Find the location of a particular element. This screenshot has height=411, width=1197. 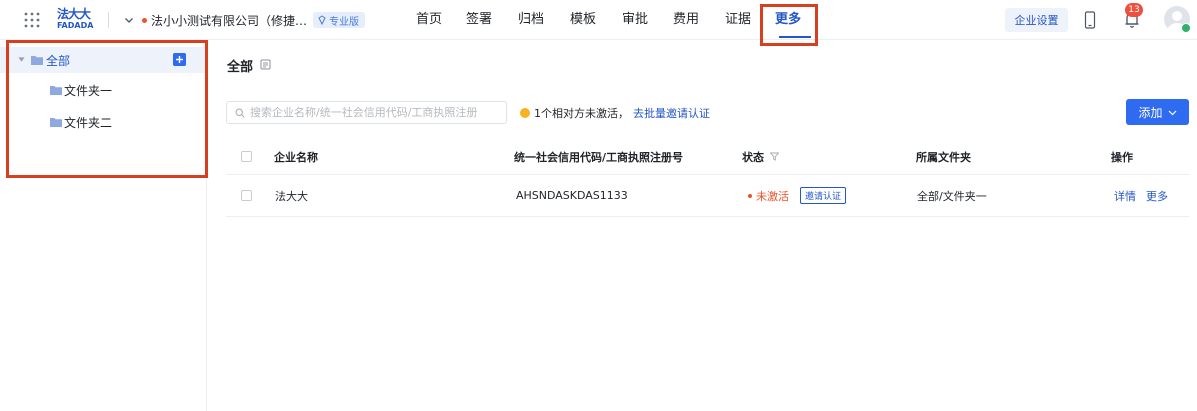

company-status-dot is located at coordinates (144, 20).